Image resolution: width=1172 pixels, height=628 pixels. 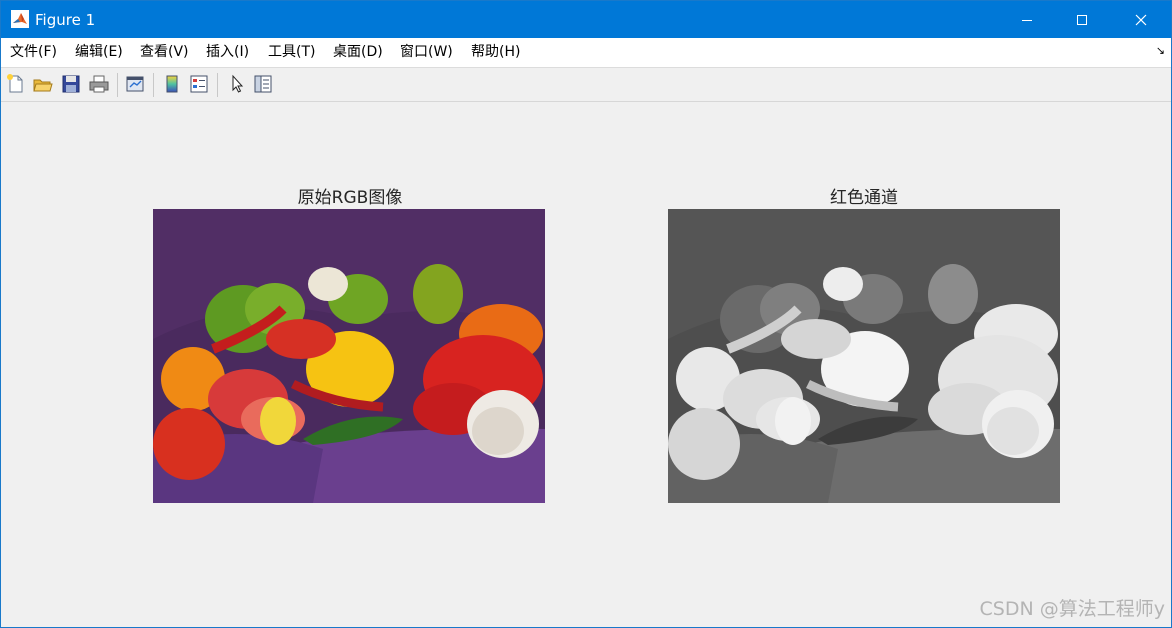 I want to click on open-file-icon, so click(x=43, y=84).